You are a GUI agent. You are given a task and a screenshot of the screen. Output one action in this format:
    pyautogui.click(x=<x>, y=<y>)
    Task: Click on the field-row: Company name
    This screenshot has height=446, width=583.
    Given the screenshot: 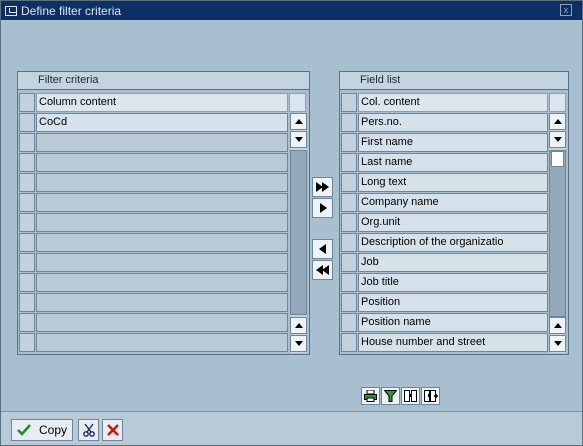 What is the action you would take?
    pyautogui.click(x=444, y=203)
    